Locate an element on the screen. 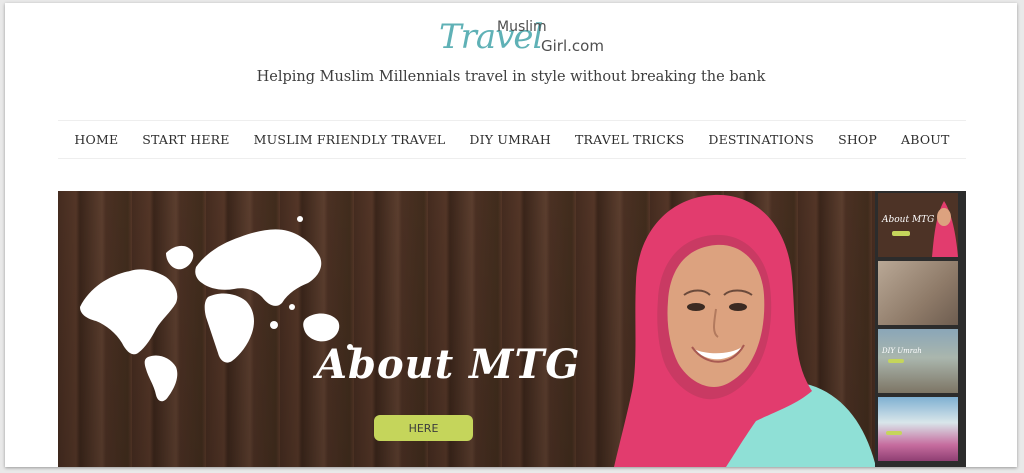  site-logo: Travel Muslim Girl.com is located at coordinates (520, 34).